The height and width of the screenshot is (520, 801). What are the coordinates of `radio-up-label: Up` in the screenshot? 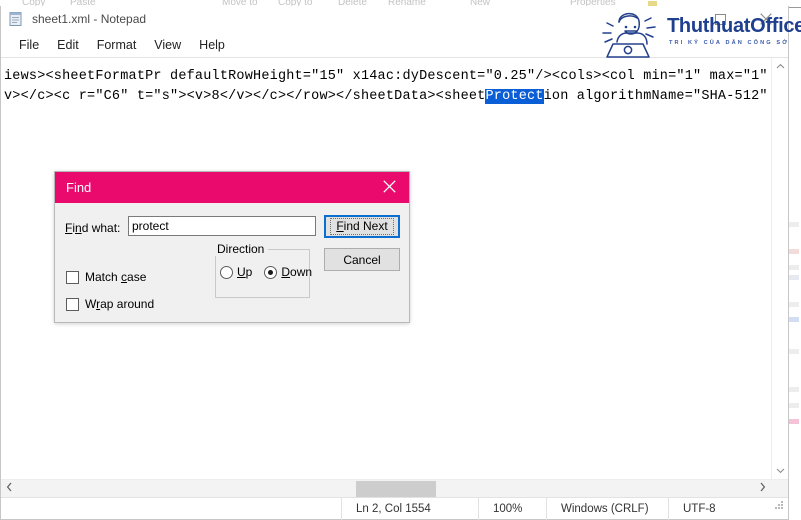 It's located at (244, 272).